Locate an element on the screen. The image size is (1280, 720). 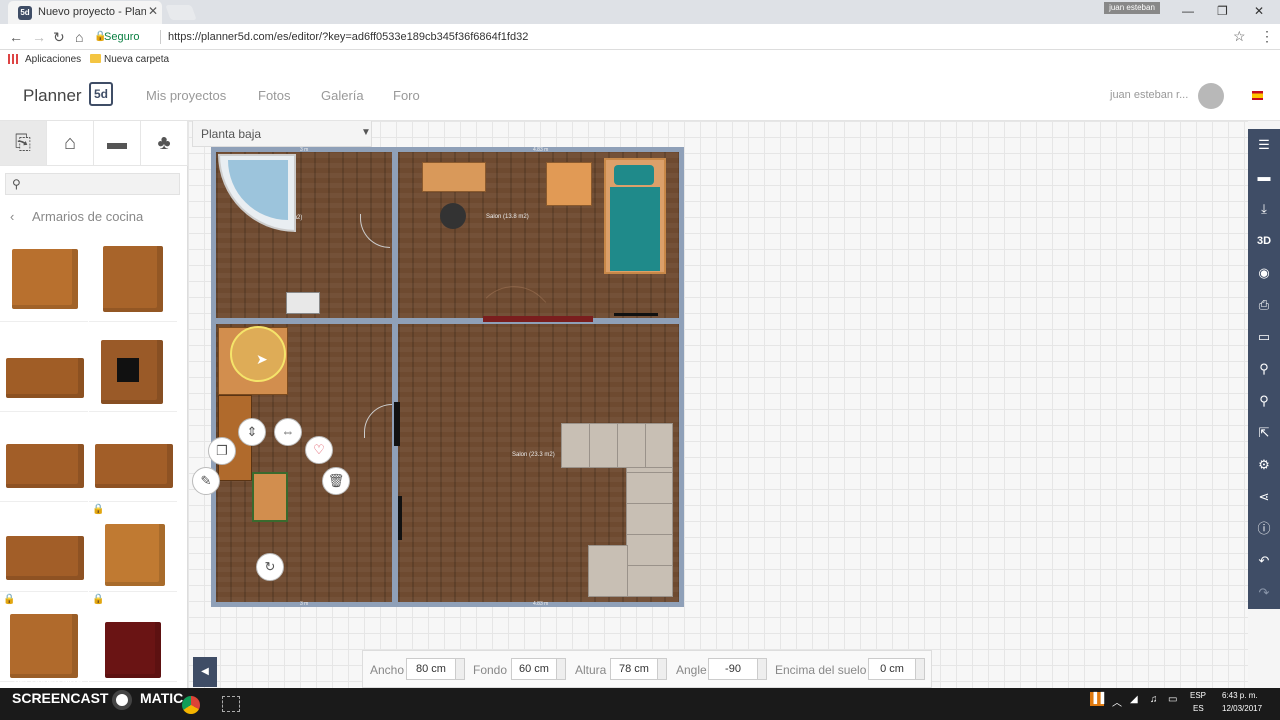
angle-input: -90 is located at coordinates (733, 669).